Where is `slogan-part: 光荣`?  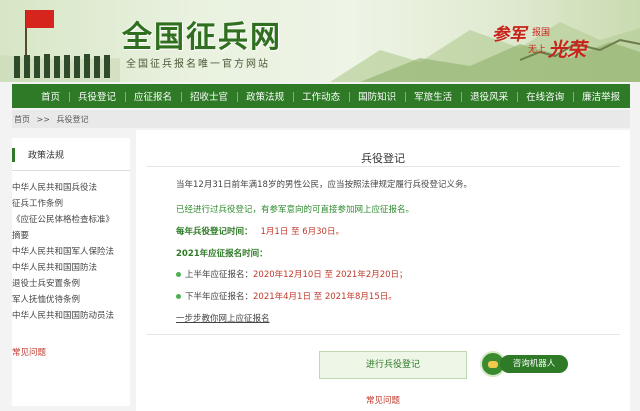
slogan-part: 光荣 is located at coordinates (567, 50).